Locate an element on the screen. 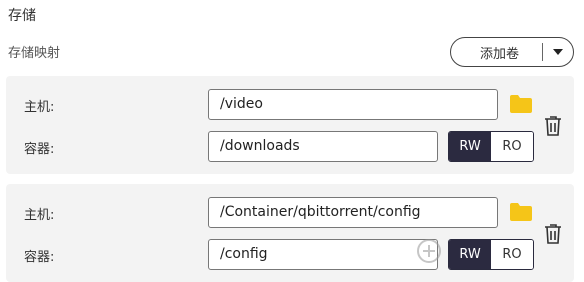  storage-mapping-label: 存储映射 is located at coordinates (34, 53).